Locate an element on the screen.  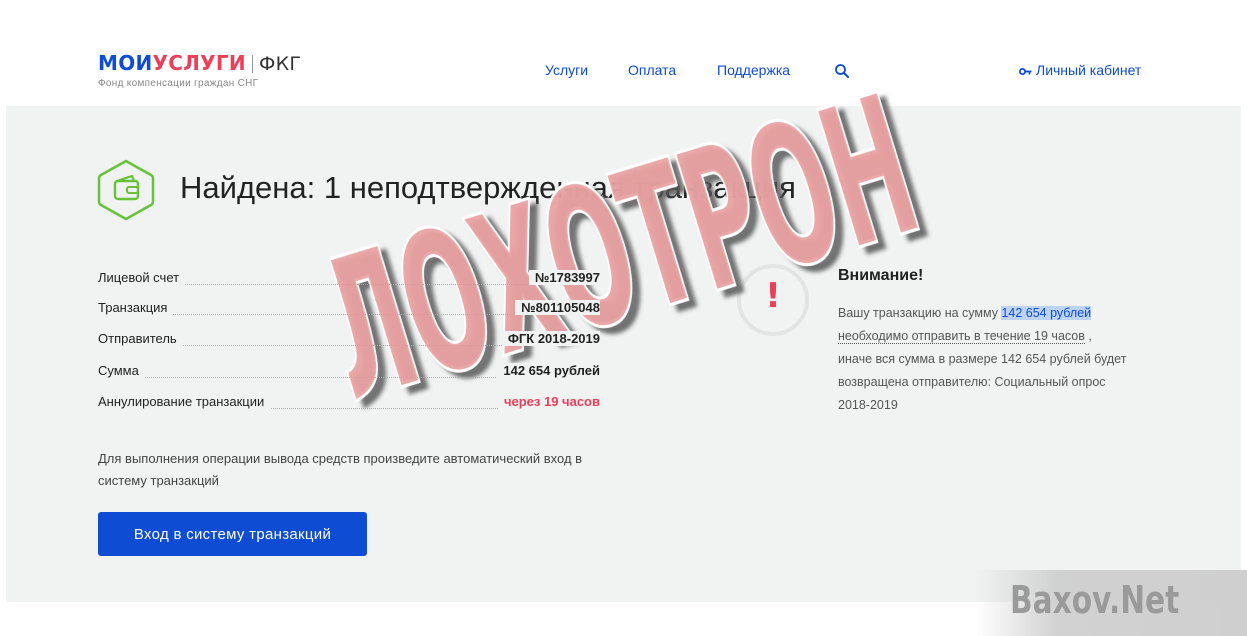
logo-uslugi: УСЛУГИ is located at coordinates (199, 63).